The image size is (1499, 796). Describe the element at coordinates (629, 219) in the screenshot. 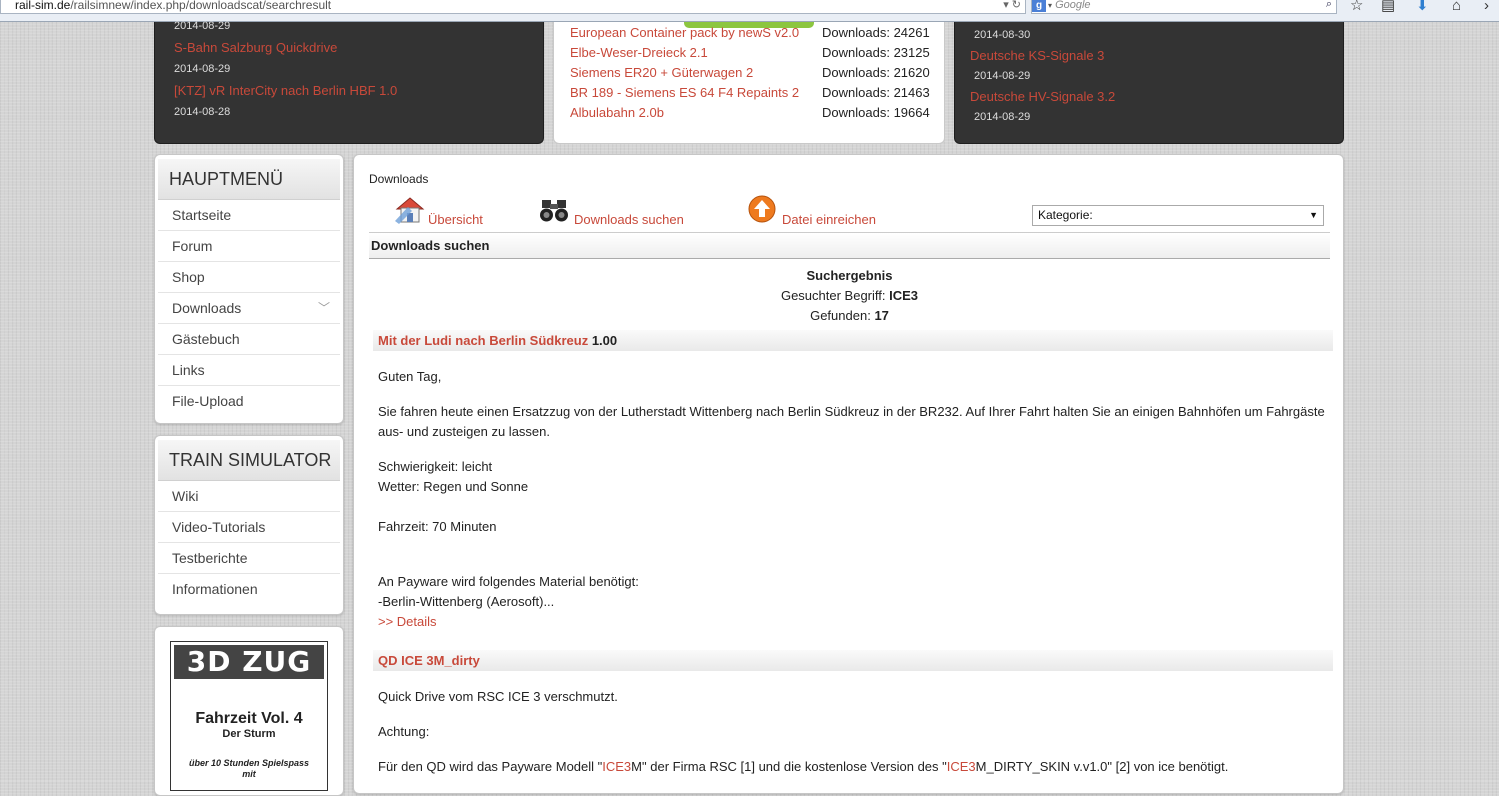

I see `search-downloads-link: Downloads suchen` at that location.